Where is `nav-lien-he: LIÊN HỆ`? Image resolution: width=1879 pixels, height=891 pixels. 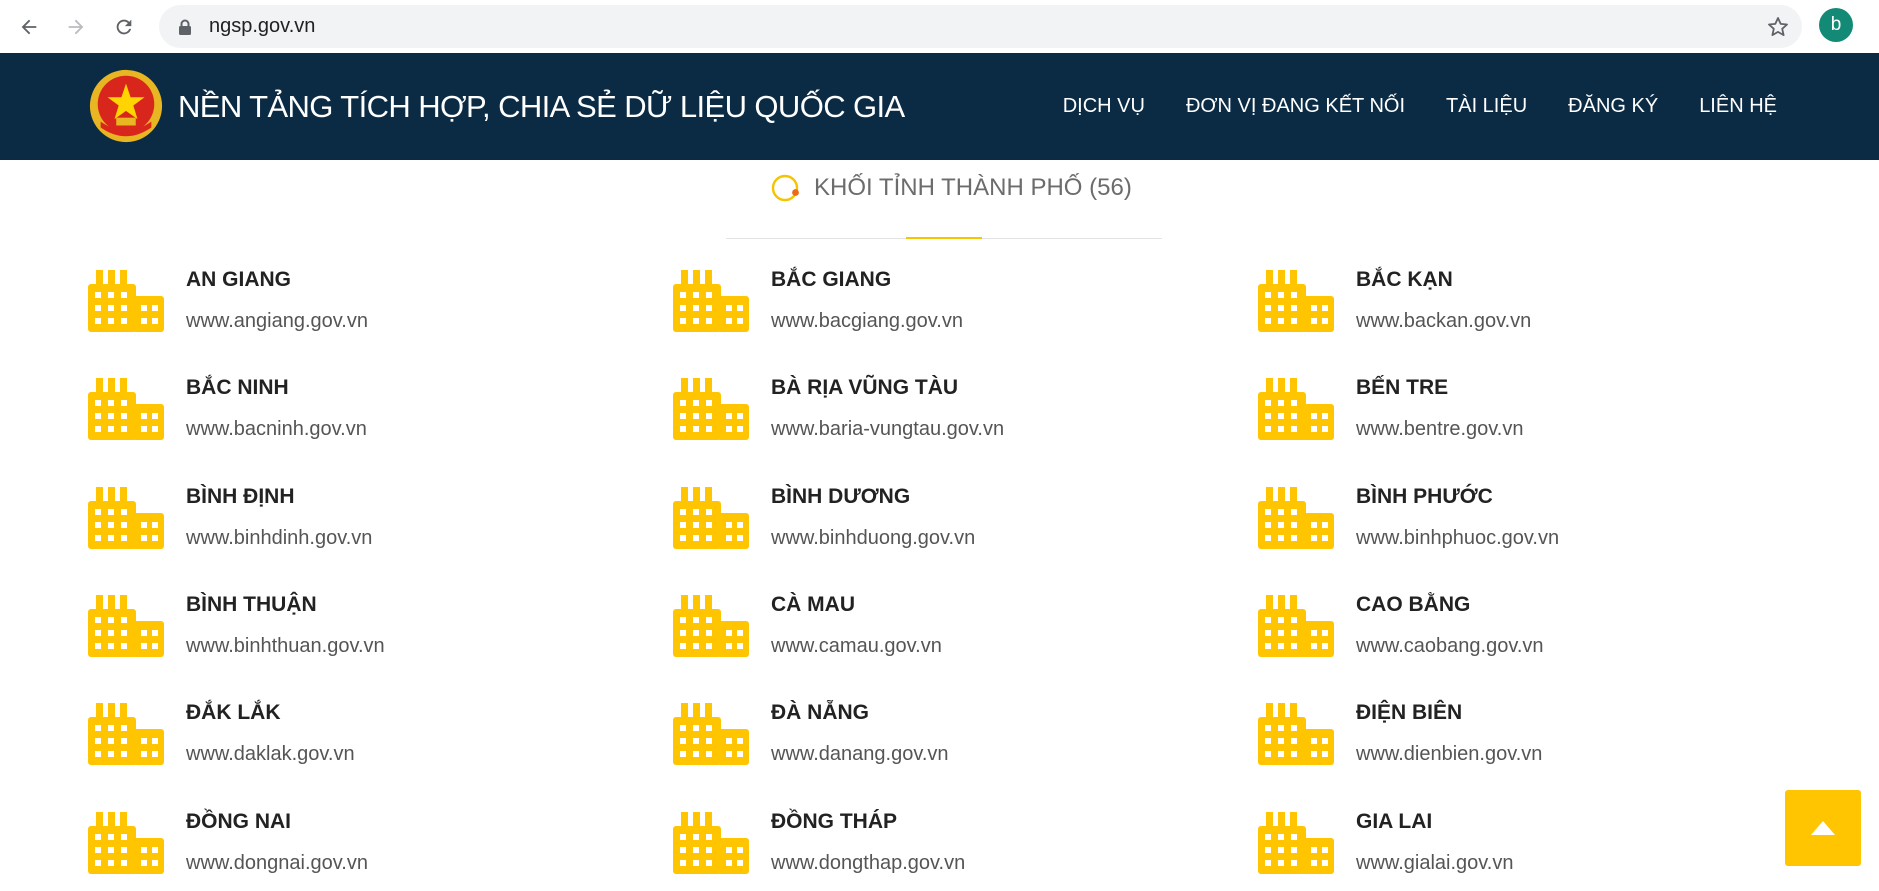
nav-lien-he: LIÊN HỆ is located at coordinates (1738, 106).